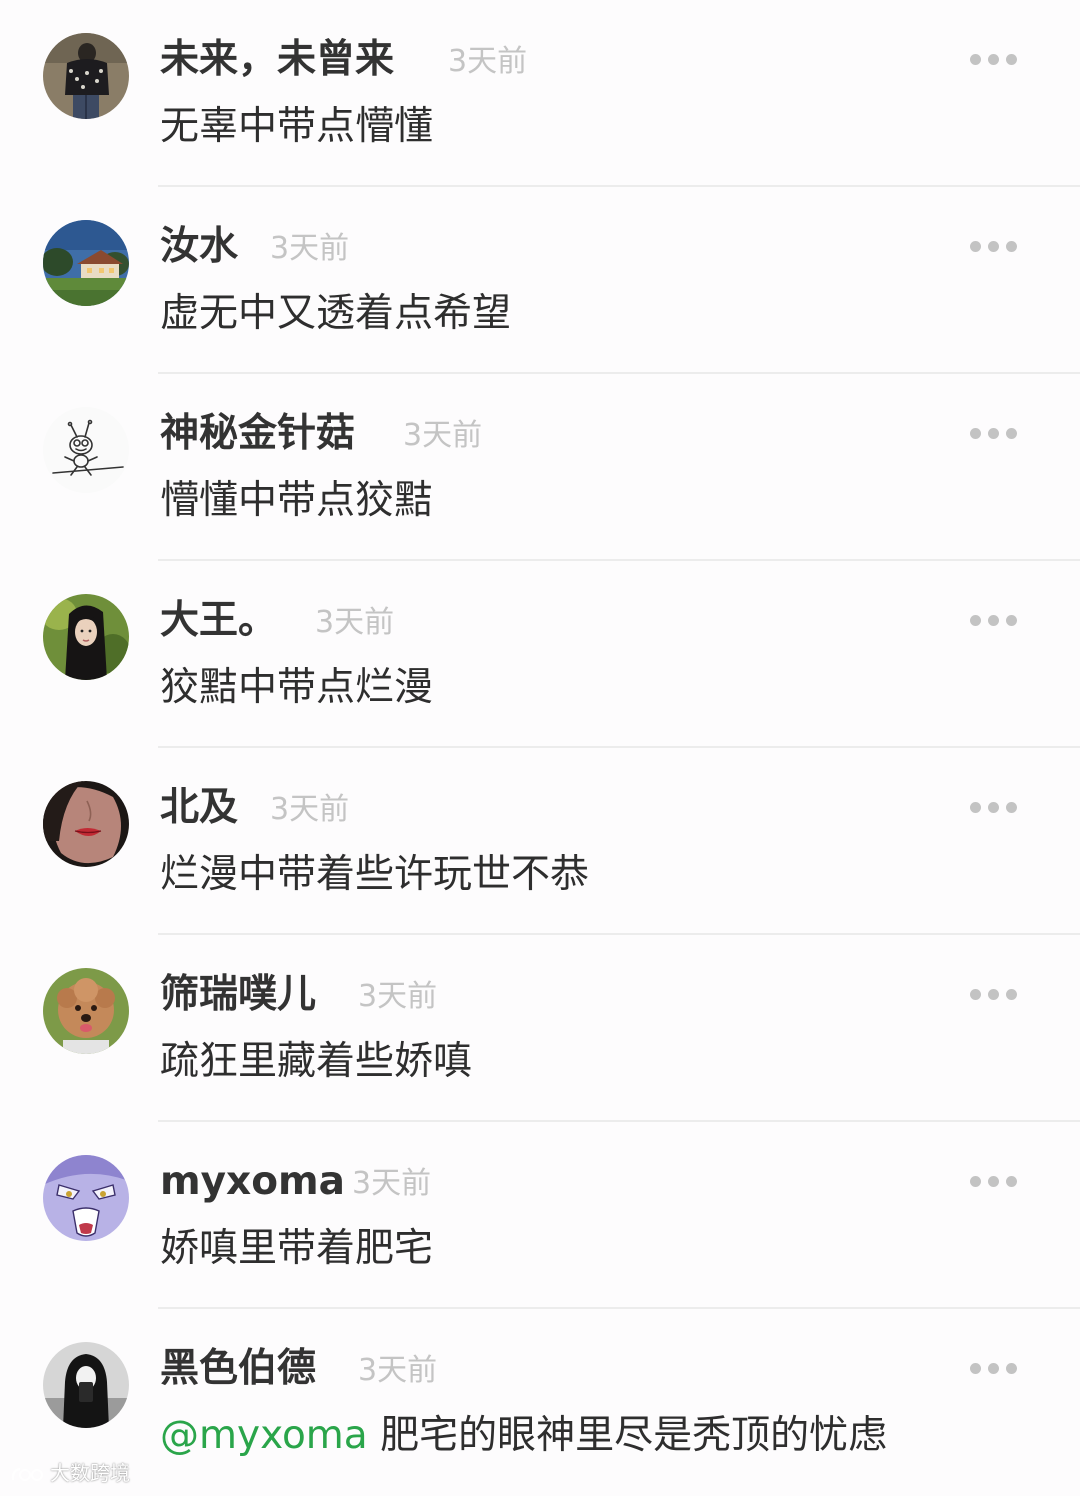  What do you see at coordinates (297, 1248) in the screenshot?
I see `comment-text: 娇嗔里带着肥宅` at bounding box center [297, 1248].